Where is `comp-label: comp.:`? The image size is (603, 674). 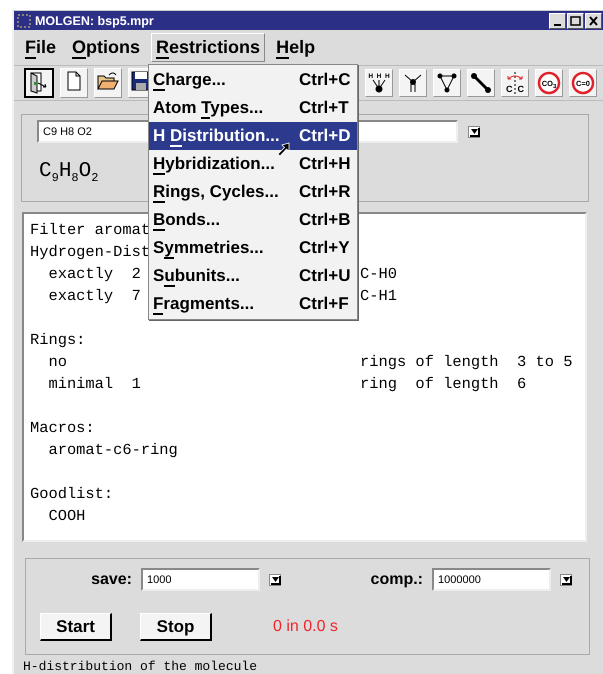 comp-label: comp.: is located at coordinates (396, 579).